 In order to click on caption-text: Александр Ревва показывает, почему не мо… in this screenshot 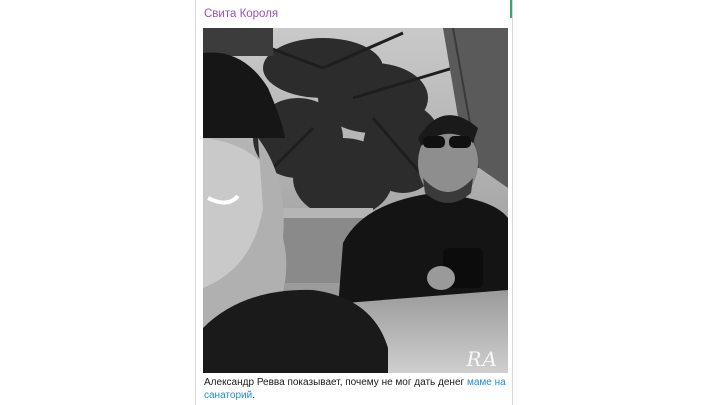, I will do `click(335, 382)`.